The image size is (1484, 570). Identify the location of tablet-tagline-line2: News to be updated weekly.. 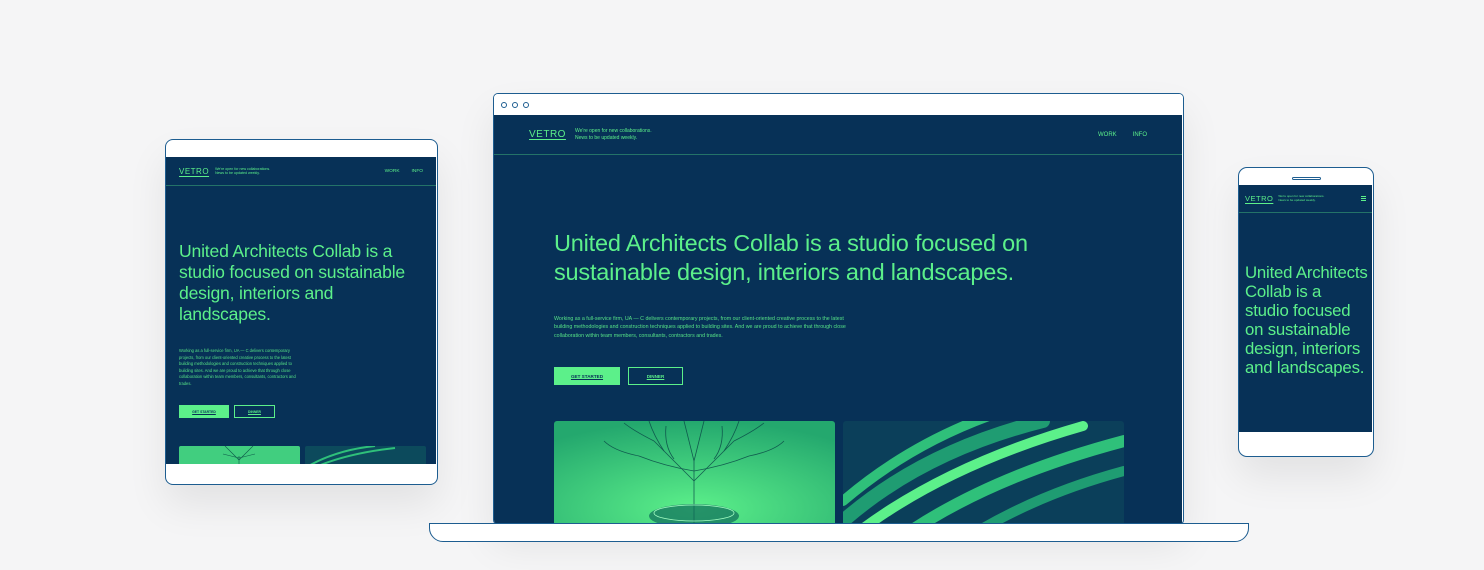
(237, 173).